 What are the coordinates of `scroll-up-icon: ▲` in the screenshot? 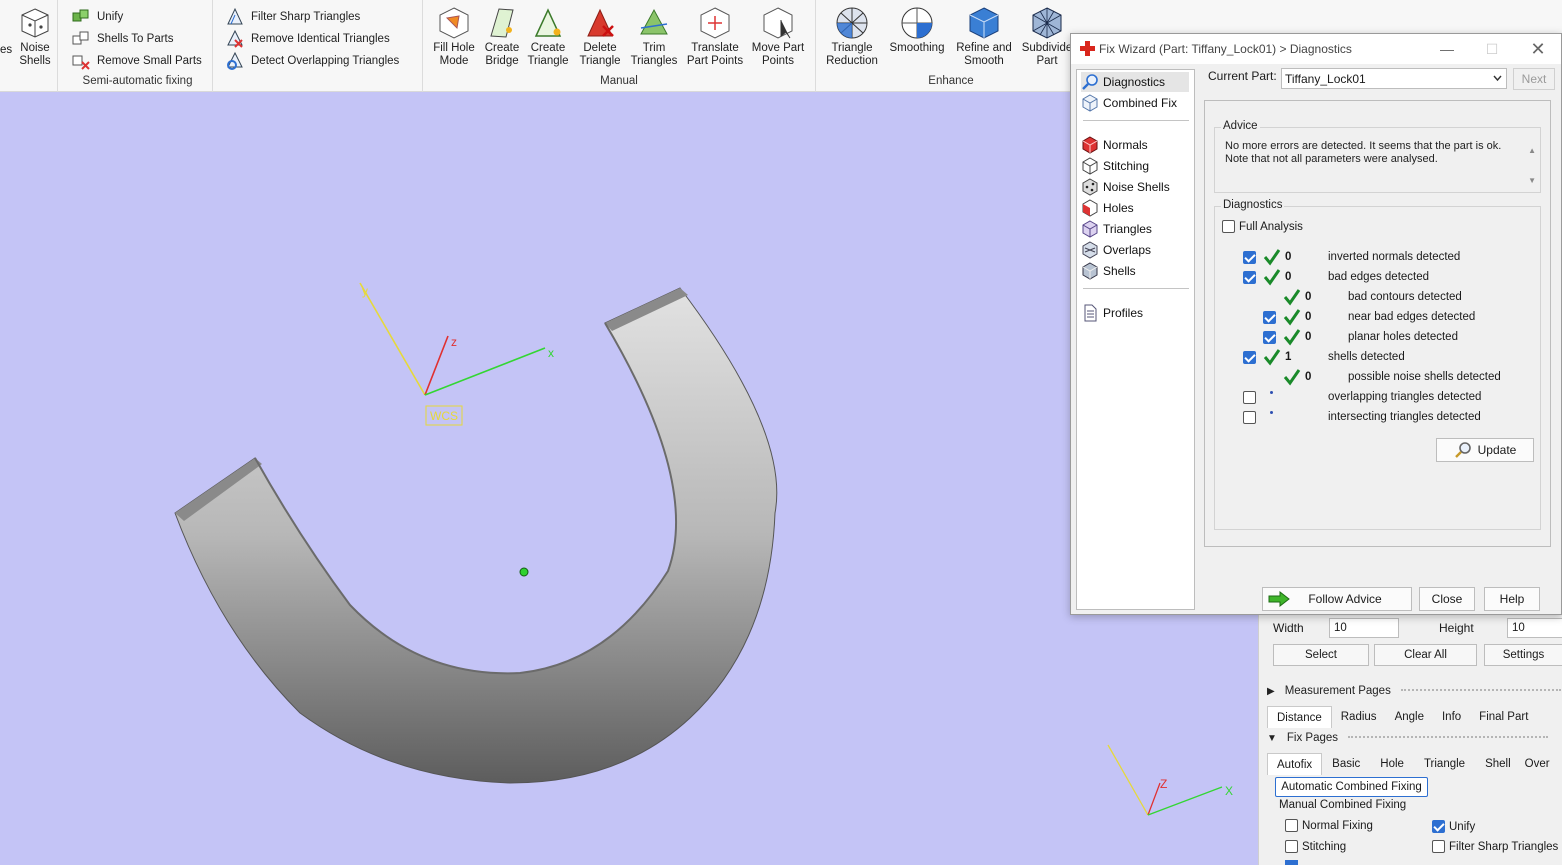 It's located at (1532, 151).